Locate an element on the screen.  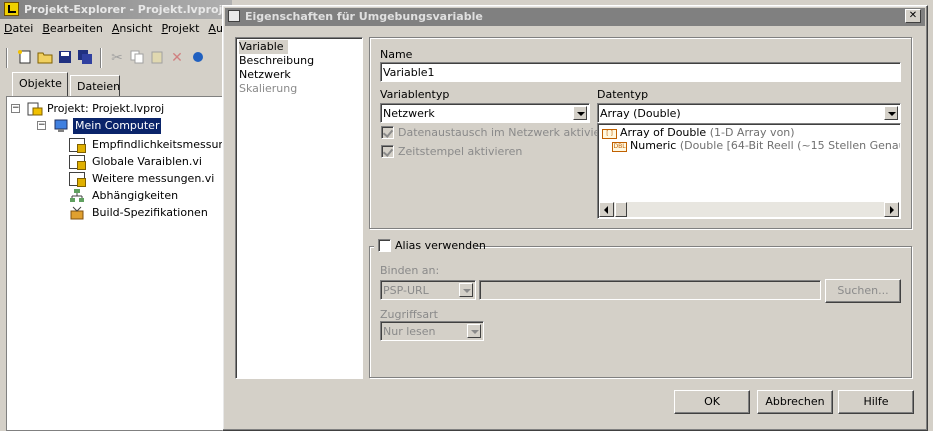
timestamp-checkbox is located at coordinates (387, 151).